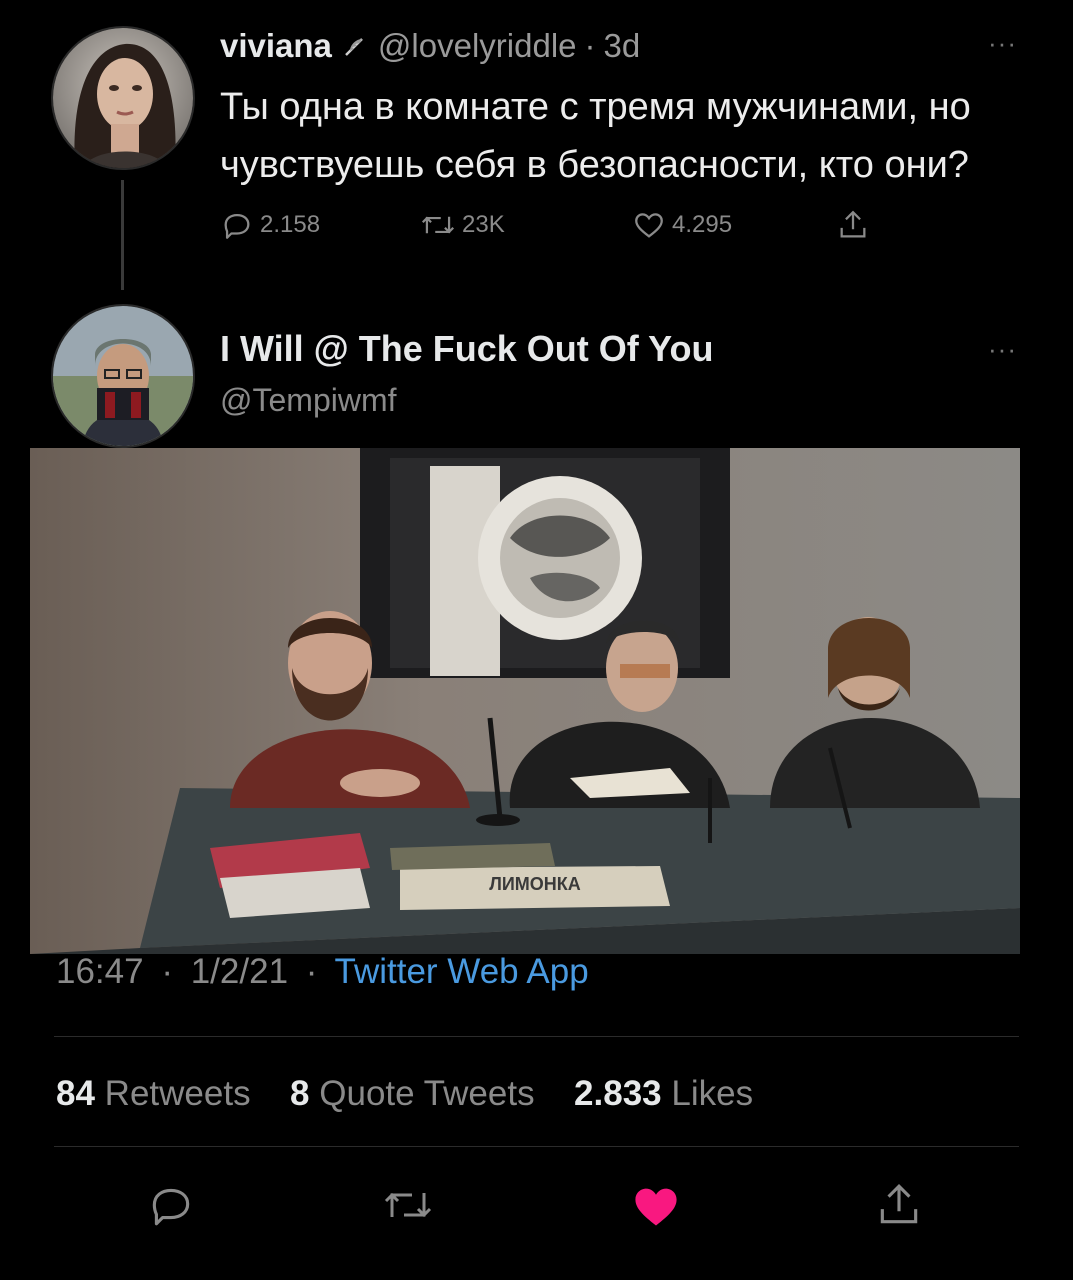 The image size is (1073, 1280). I want to click on tweet2-action-bar, so click(536, 1206).